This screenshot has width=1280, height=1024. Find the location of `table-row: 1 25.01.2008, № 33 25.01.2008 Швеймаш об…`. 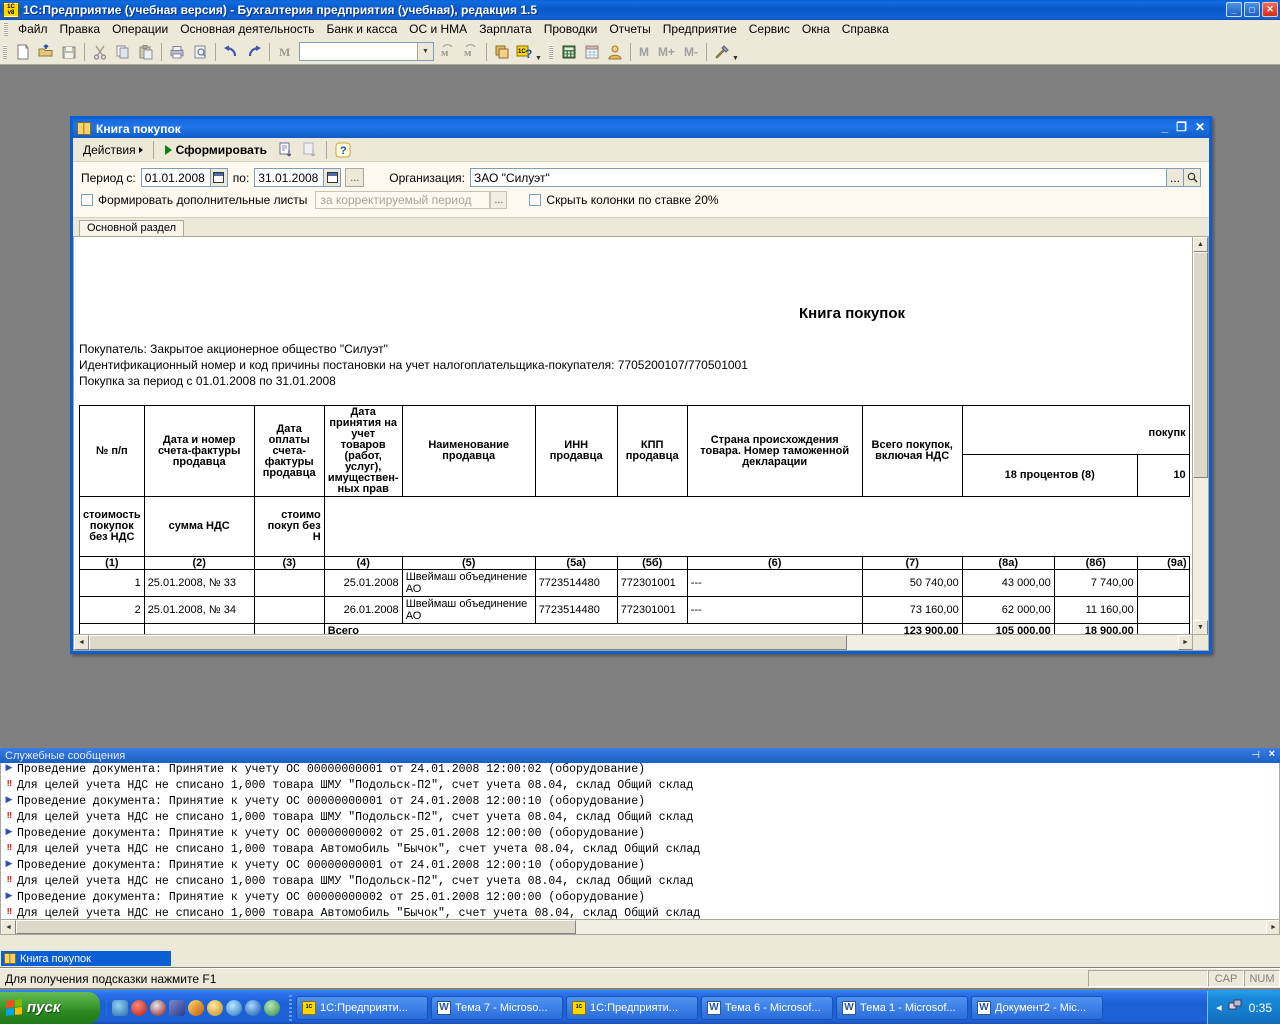

table-row: 1 25.01.2008, № 33 25.01.2008 Швеймаш об… is located at coordinates (634, 583).